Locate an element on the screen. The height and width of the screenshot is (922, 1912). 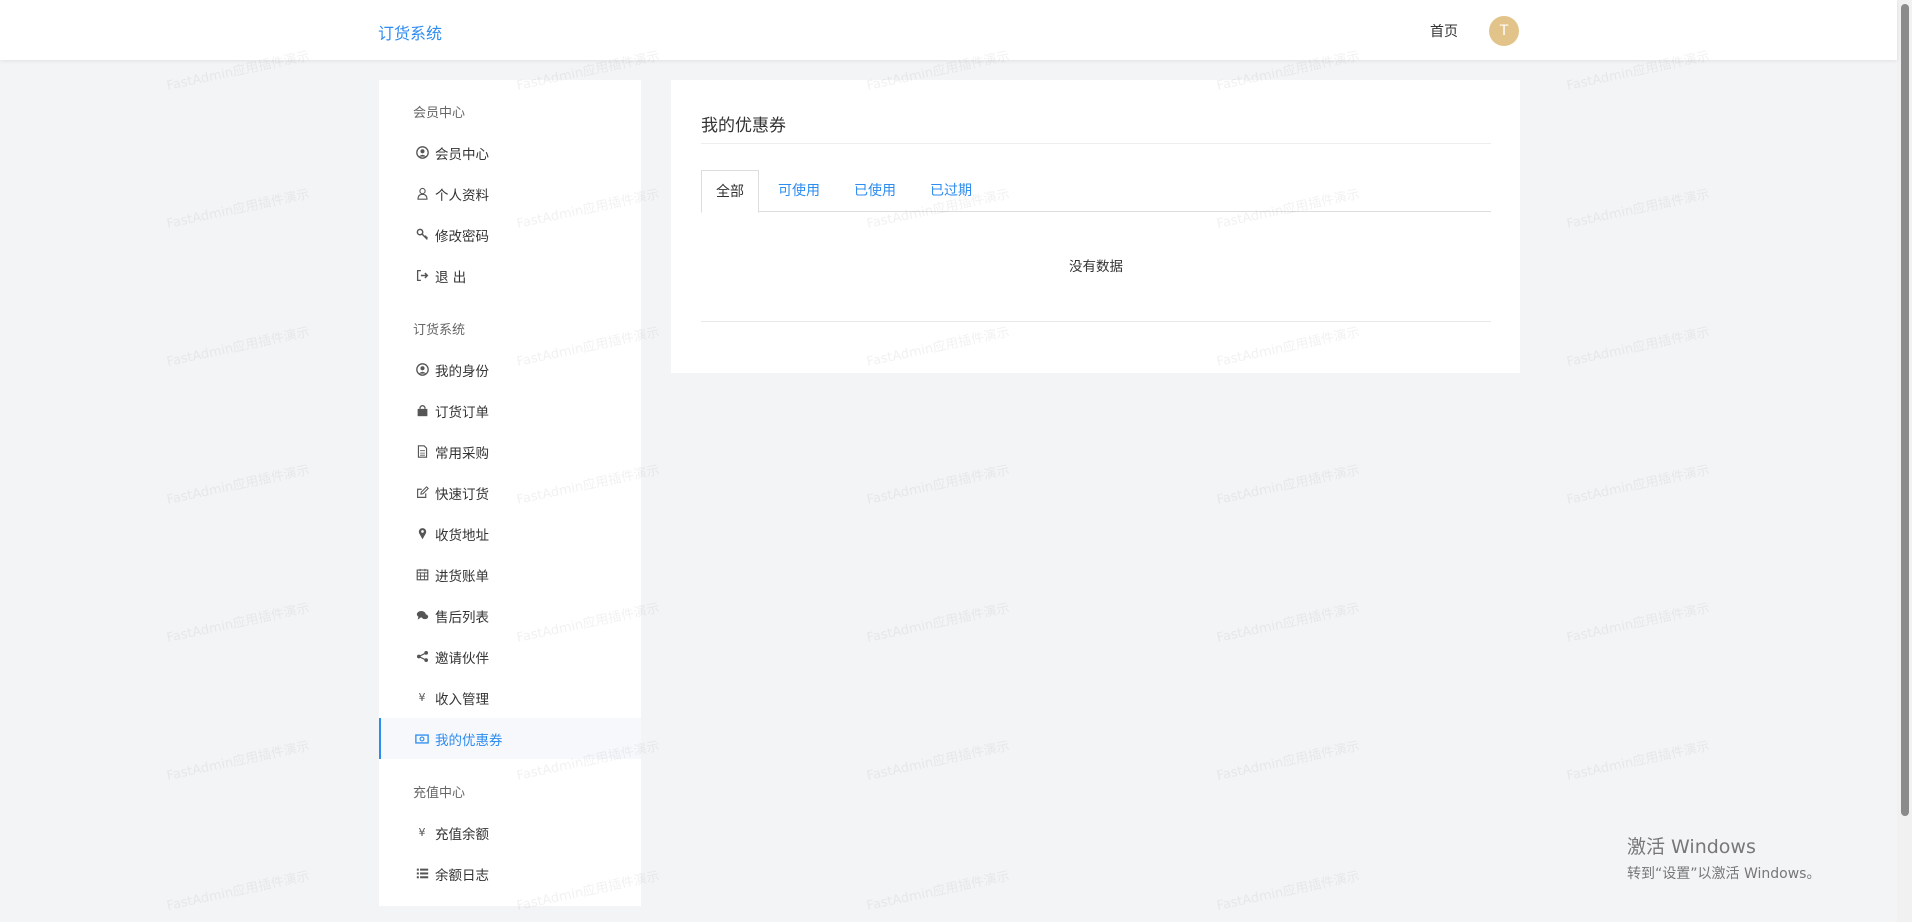
sidebar-item-my-coupons: 我的优惠券 is located at coordinates (510, 738).